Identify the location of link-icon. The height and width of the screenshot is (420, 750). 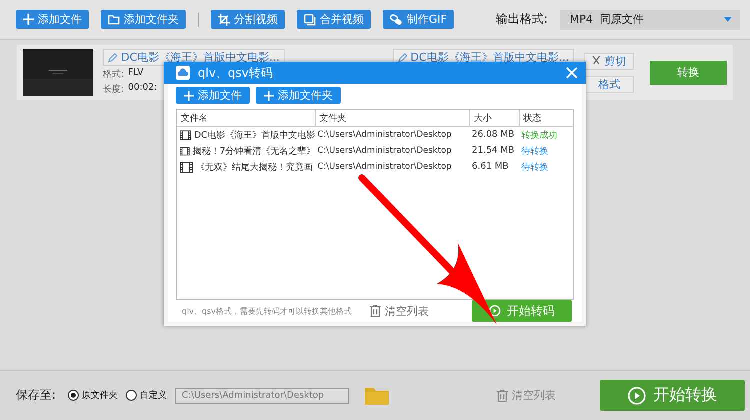
(396, 20).